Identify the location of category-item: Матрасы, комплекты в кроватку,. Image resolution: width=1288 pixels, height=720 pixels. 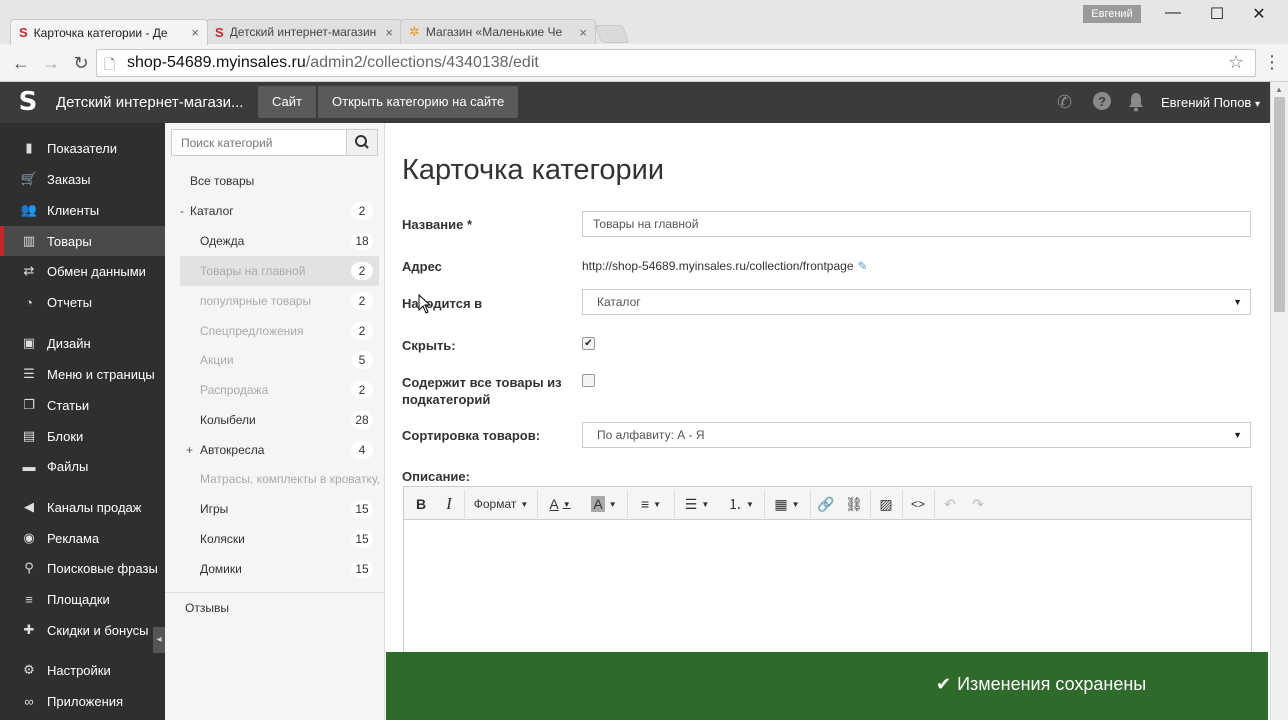
(279, 479).